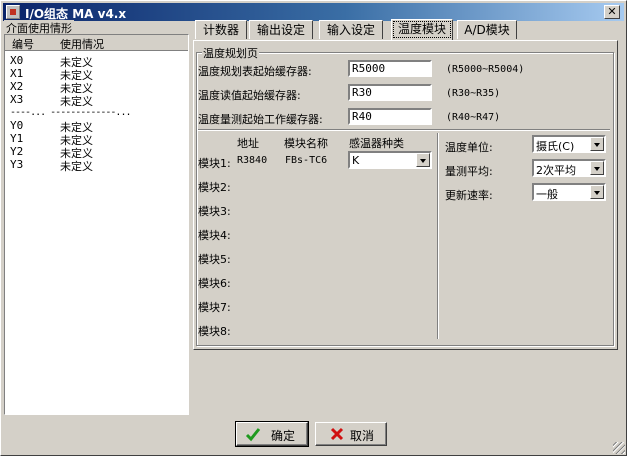  Describe the element at coordinates (96, 126) in the screenshot. I see `list-item: Y0 未定义` at that location.